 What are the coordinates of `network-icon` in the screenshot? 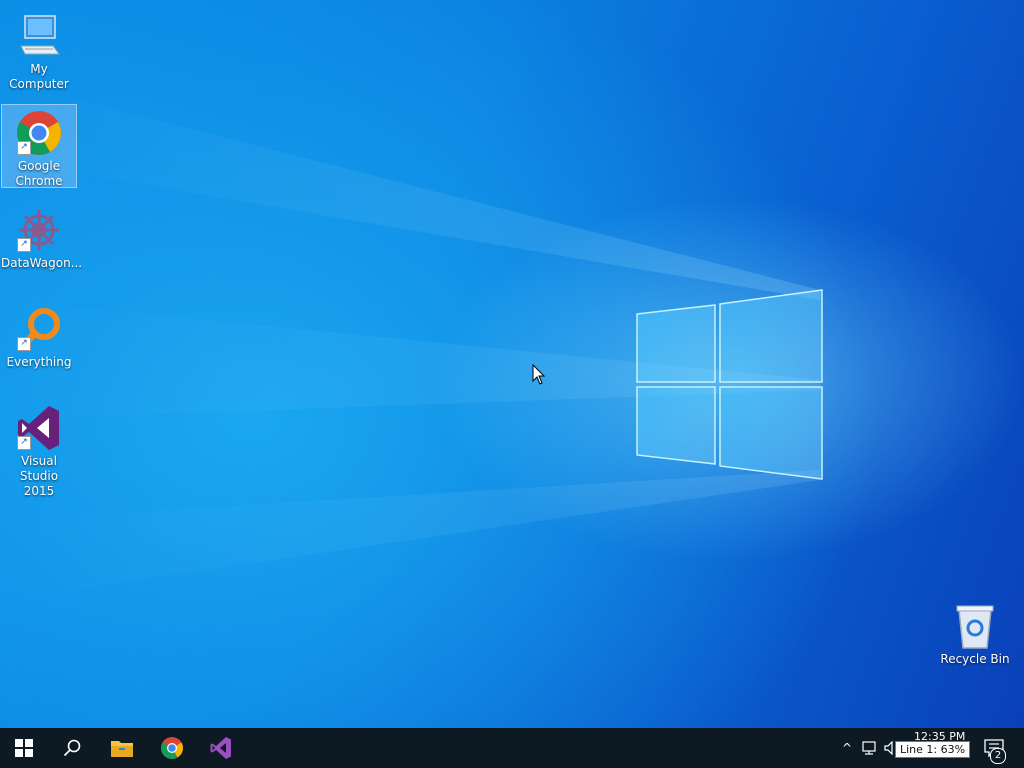 It's located at (870, 748).